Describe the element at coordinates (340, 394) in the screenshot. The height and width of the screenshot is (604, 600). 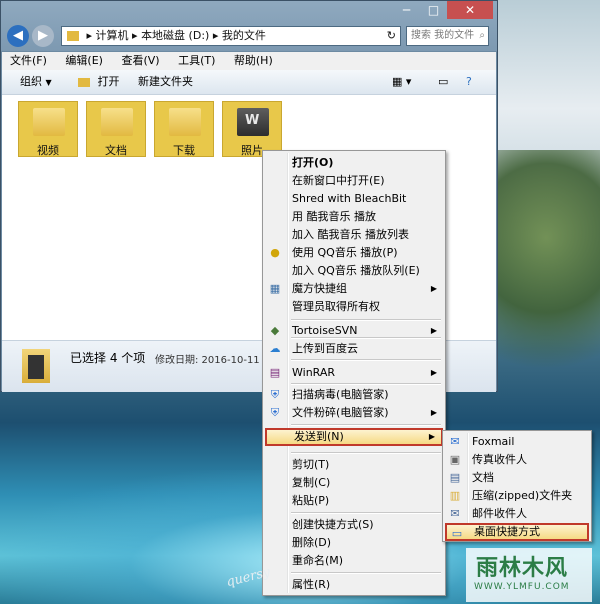
I see `context-menu-item-label: 扫描病毒(电脑管家)` at that location.